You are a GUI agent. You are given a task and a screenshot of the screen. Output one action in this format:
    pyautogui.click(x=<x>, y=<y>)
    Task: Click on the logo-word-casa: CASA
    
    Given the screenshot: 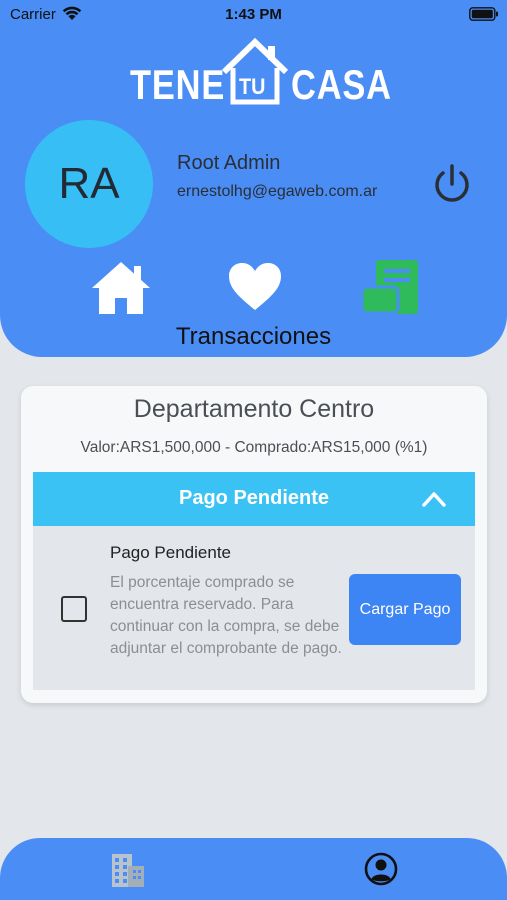 What is the action you would take?
    pyautogui.click(x=341, y=84)
    